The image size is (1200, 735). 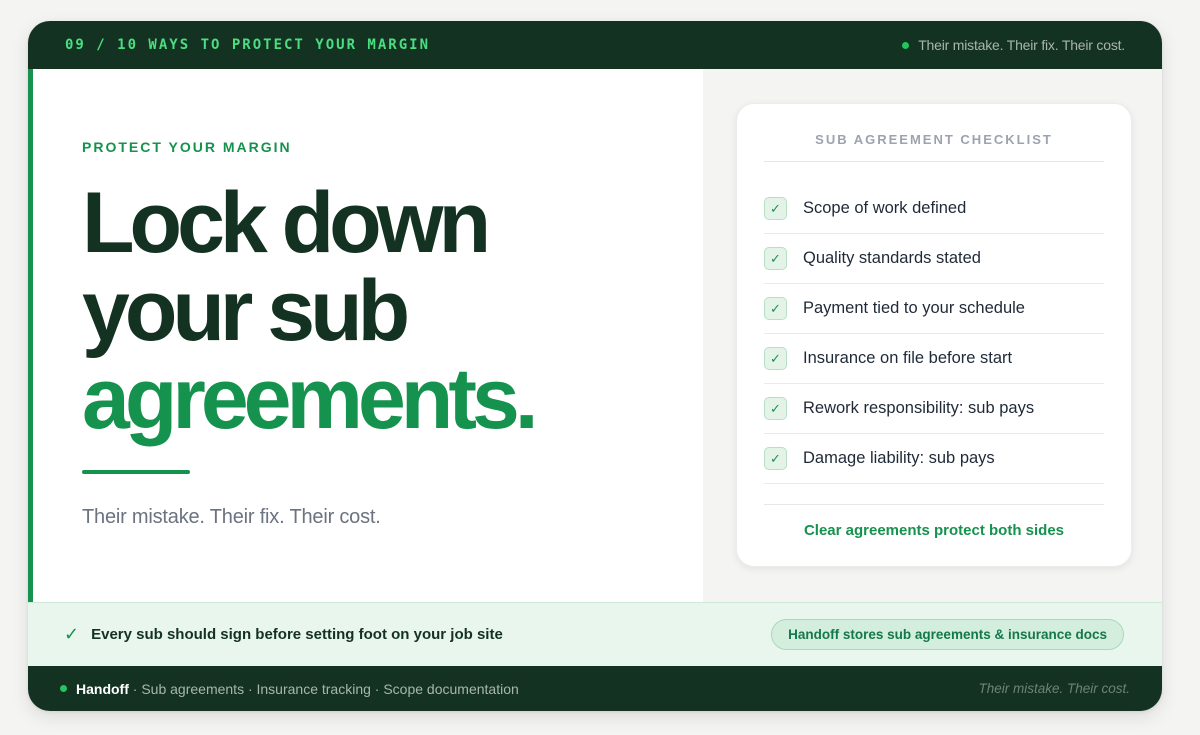 What do you see at coordinates (246, 311) in the screenshot?
I see `headline-line-2: your sub` at bounding box center [246, 311].